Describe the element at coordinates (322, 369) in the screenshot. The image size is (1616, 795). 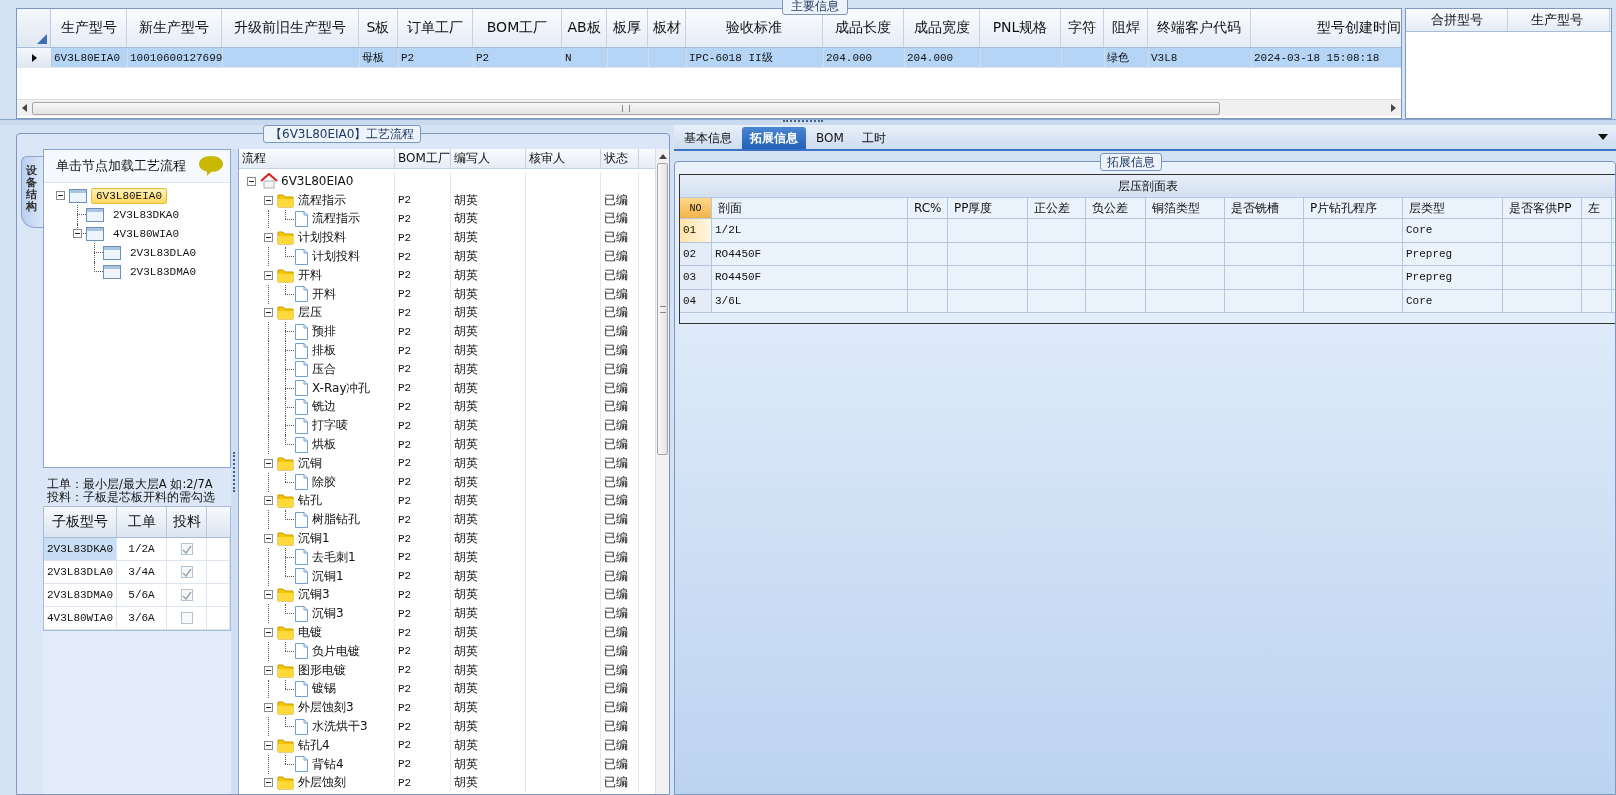
I see `tree-node: 压合` at that location.